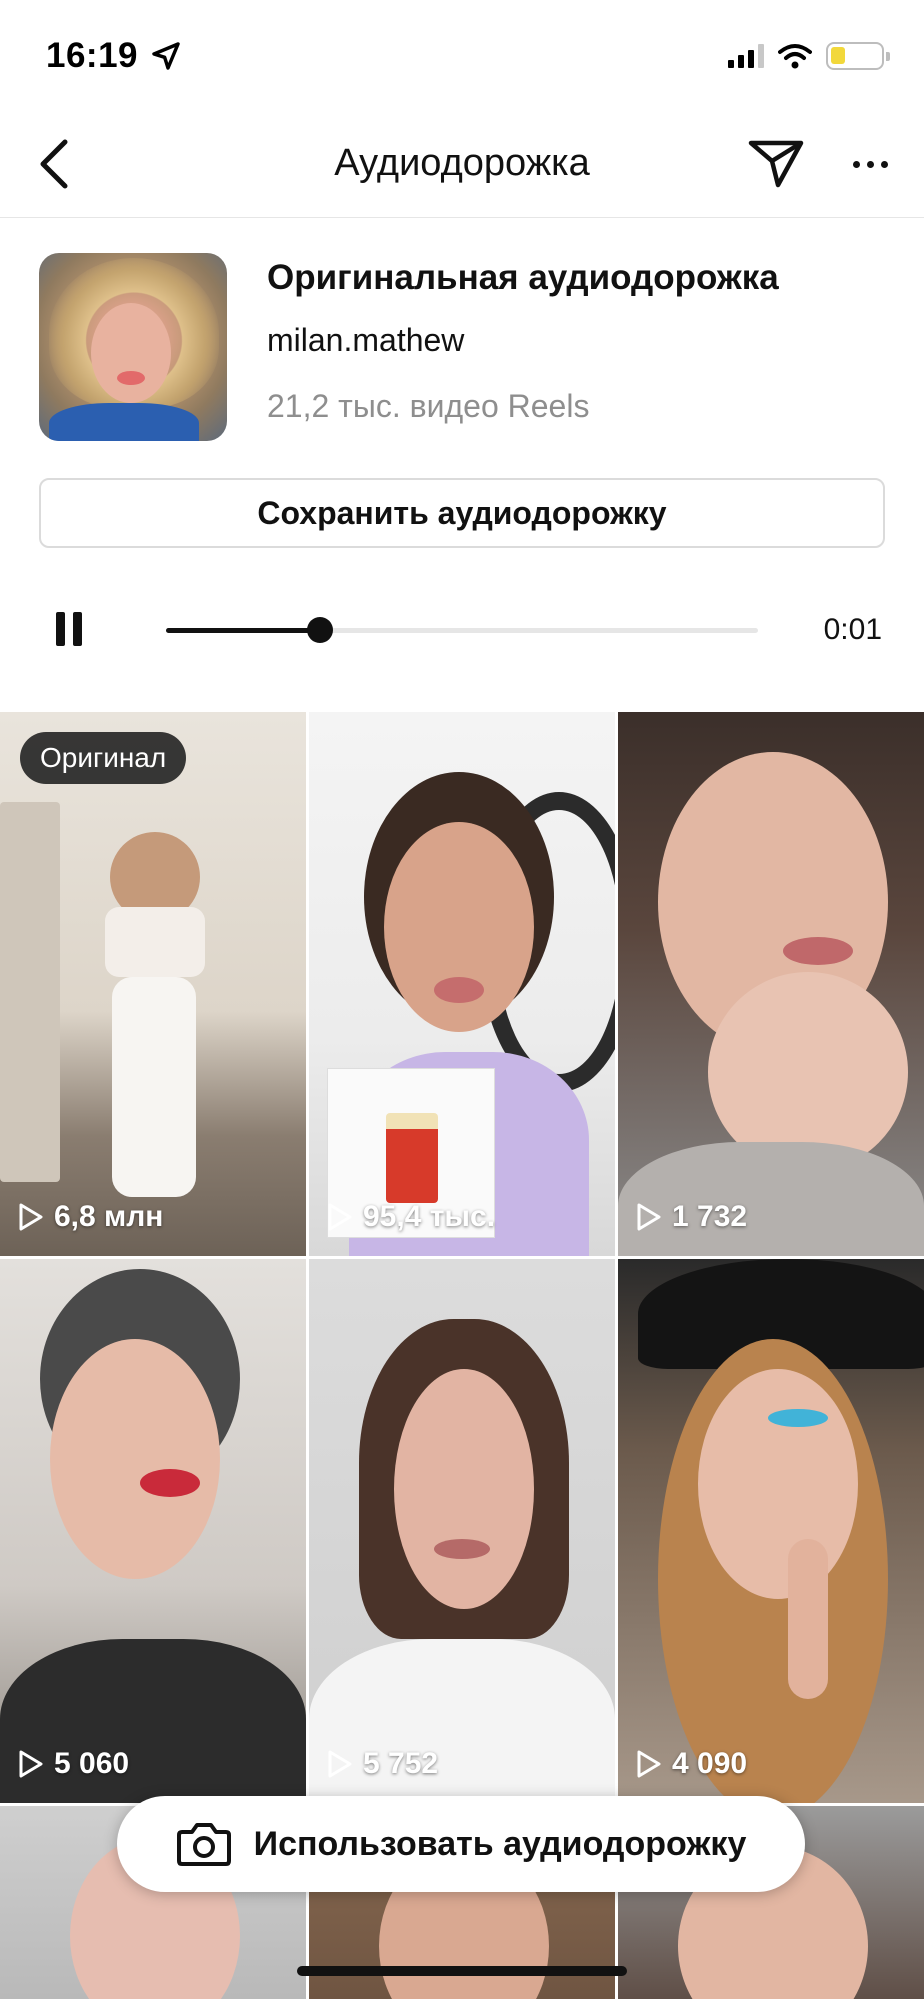 Image resolution: width=924 pixels, height=1999 pixels. I want to click on wifi-icon, so click(795, 56).